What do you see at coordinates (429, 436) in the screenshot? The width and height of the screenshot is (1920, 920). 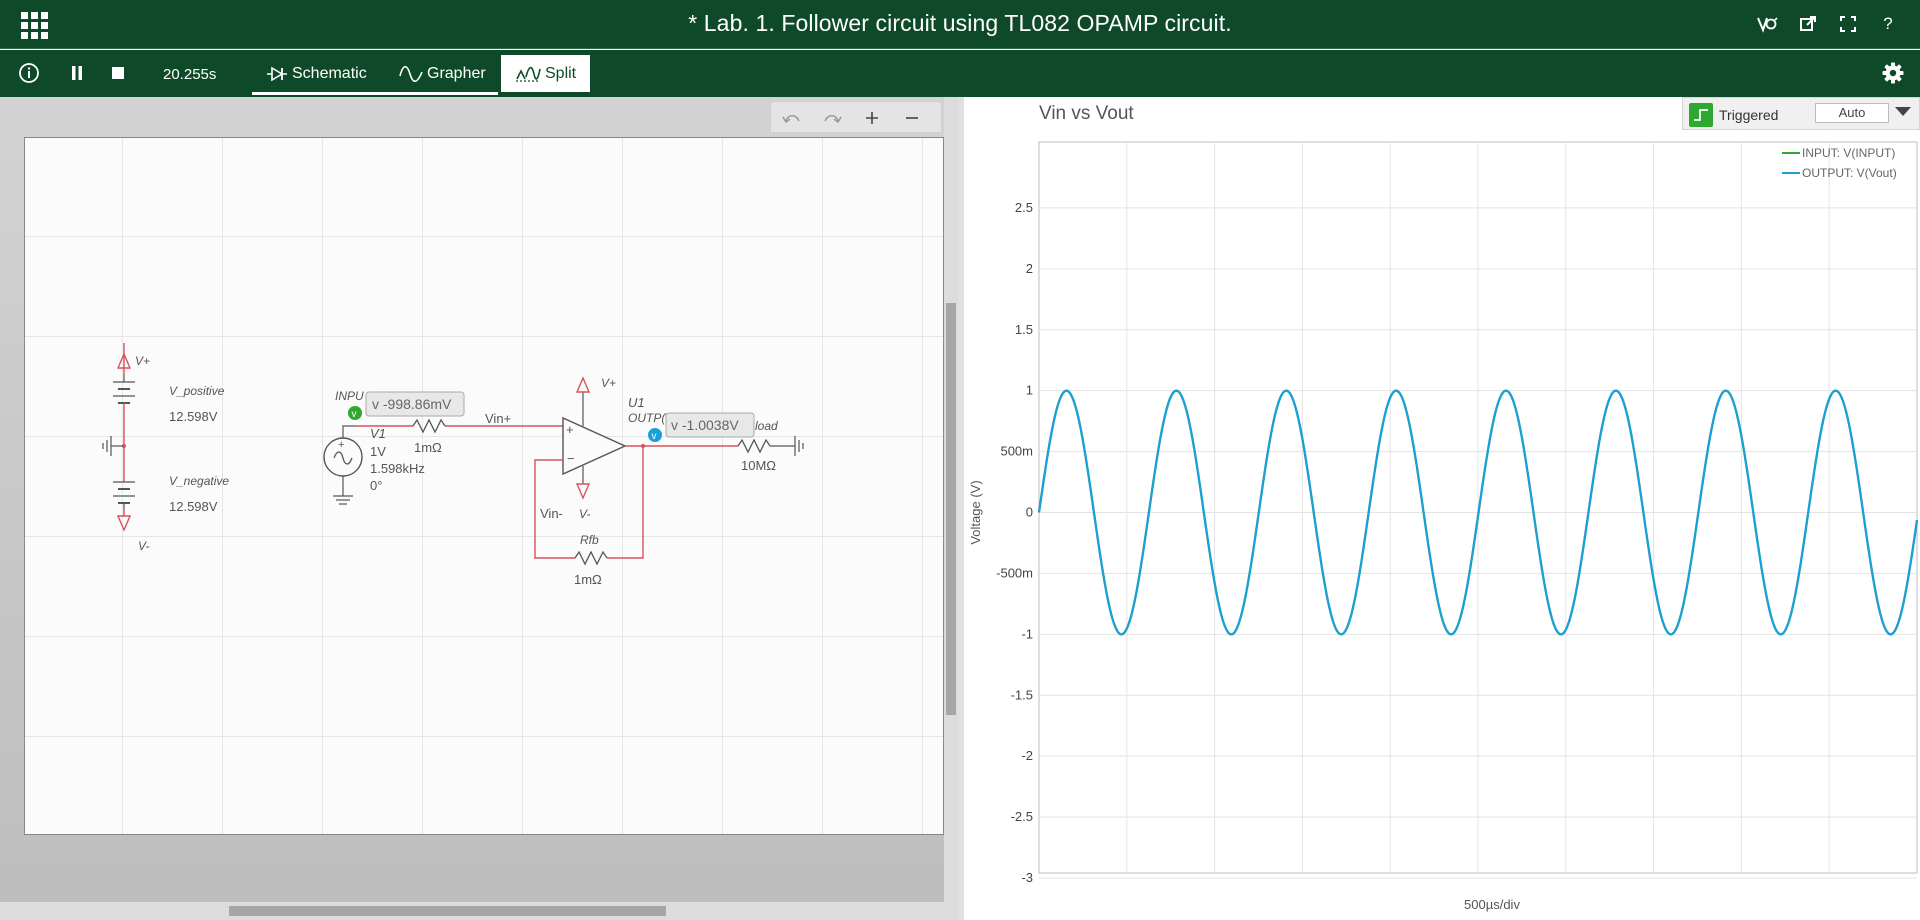 I see `resistor-r1: 1mΩ` at bounding box center [429, 436].